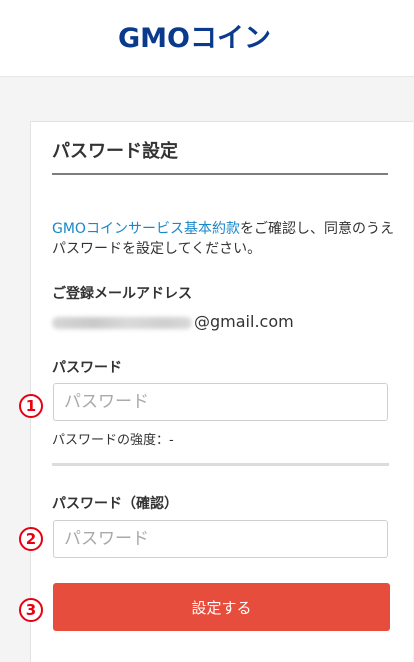 This screenshot has width=414, height=662. What do you see at coordinates (194, 39) in the screenshot?
I see `gmo-coin-logo: GMOコイン` at bounding box center [194, 39].